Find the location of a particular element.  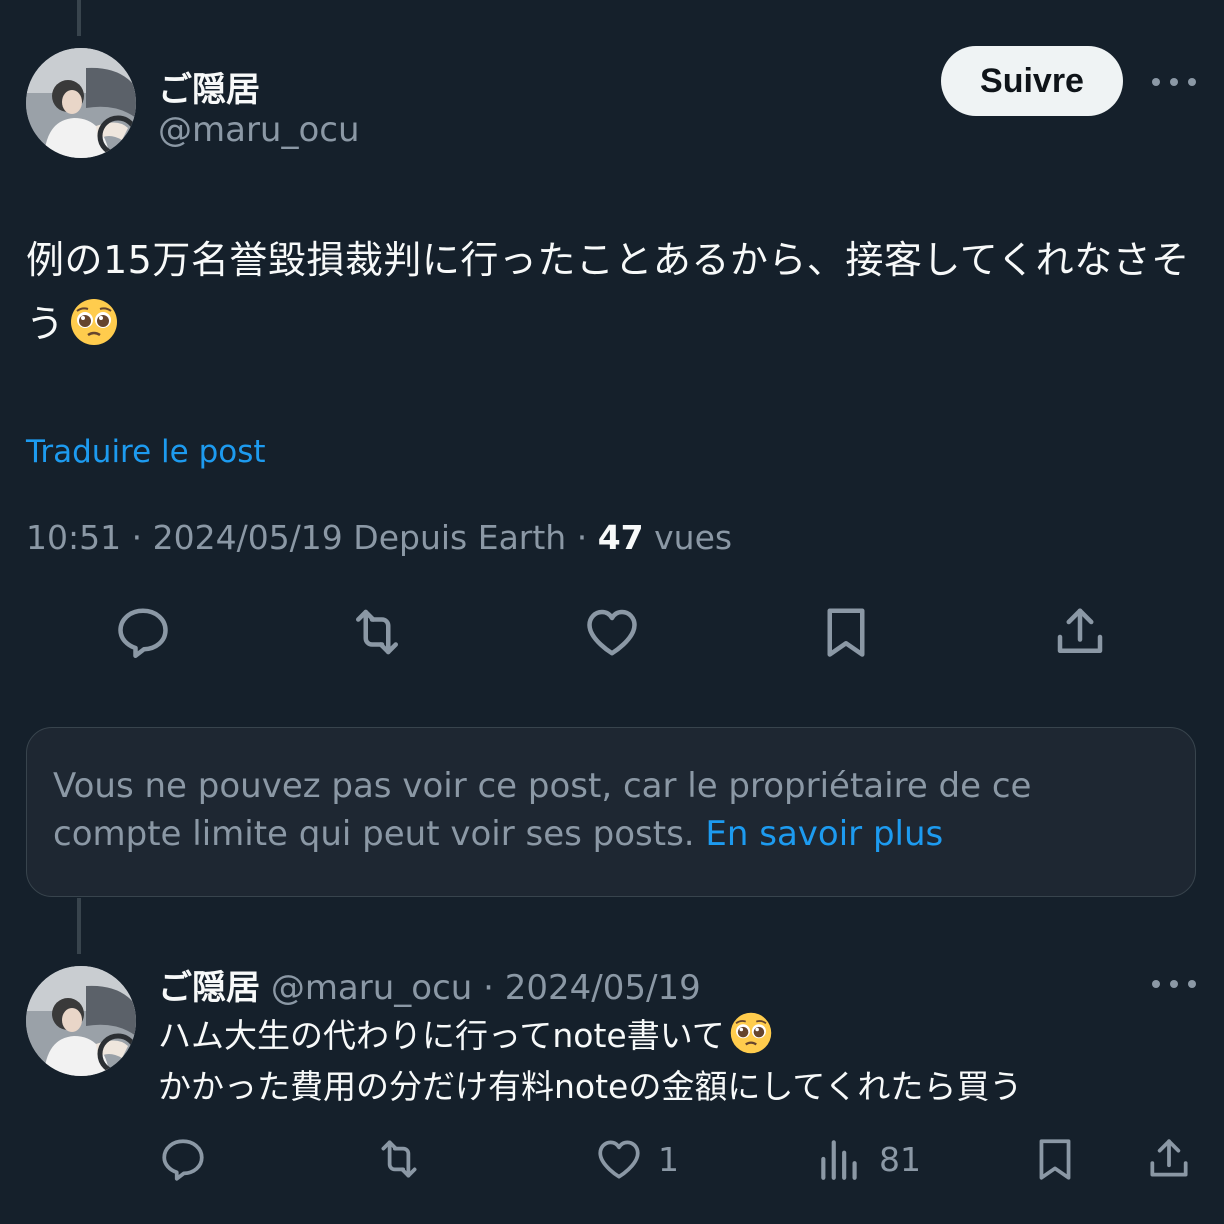

follow-button: Suivre is located at coordinates (1032, 81).